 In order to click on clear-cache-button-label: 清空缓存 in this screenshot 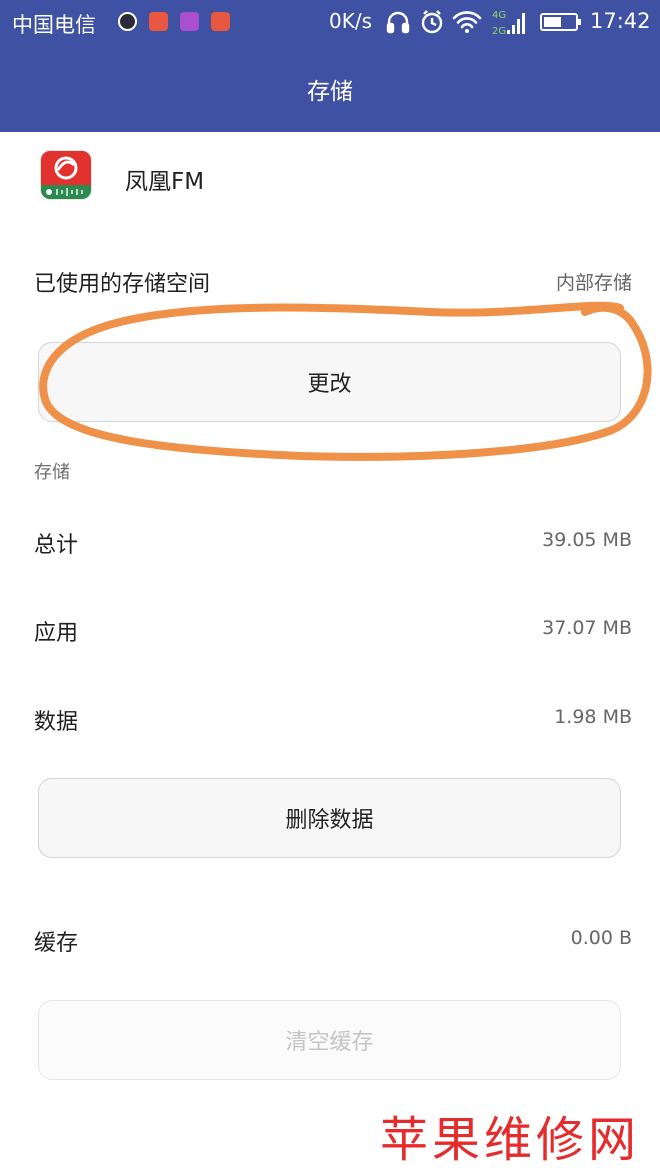, I will do `click(329, 1042)`.